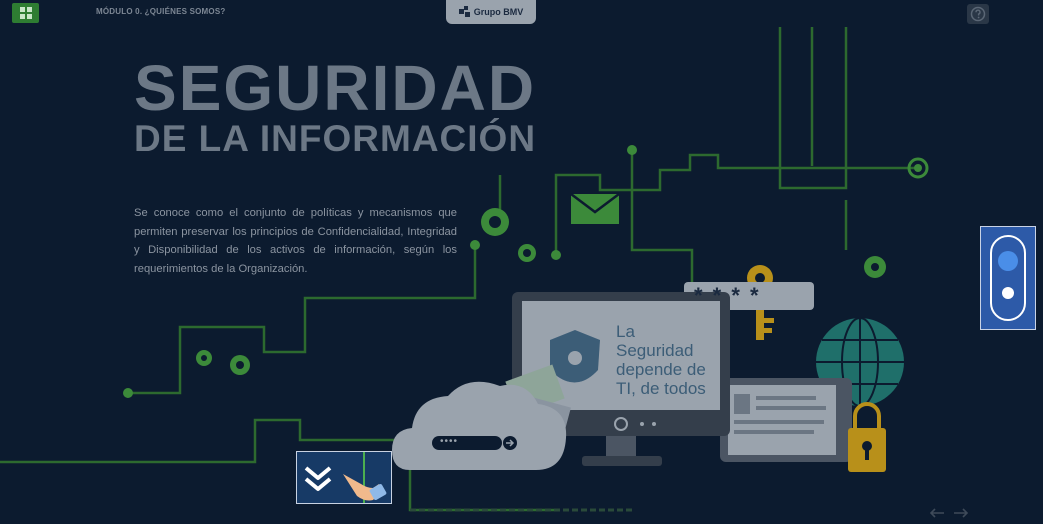 This screenshot has width=1043, height=524. I want to click on double-chevron-down-icon, so click(318, 478).